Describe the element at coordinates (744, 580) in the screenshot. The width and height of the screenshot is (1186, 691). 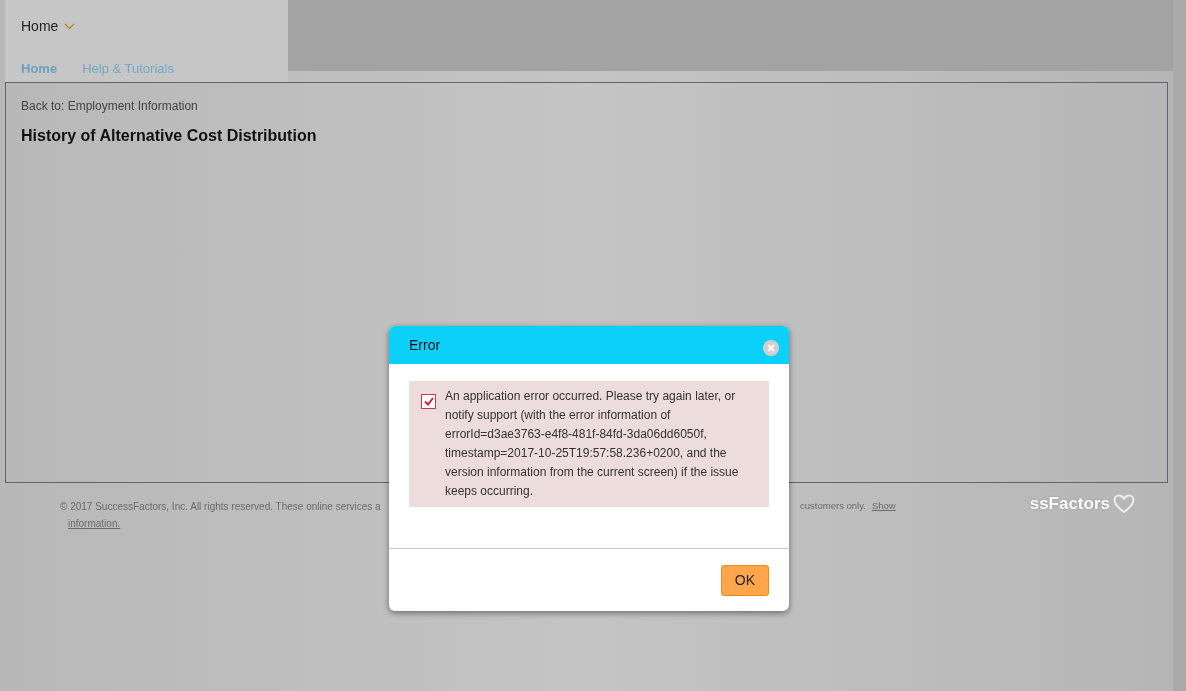
I see `ok-button: OK` at that location.